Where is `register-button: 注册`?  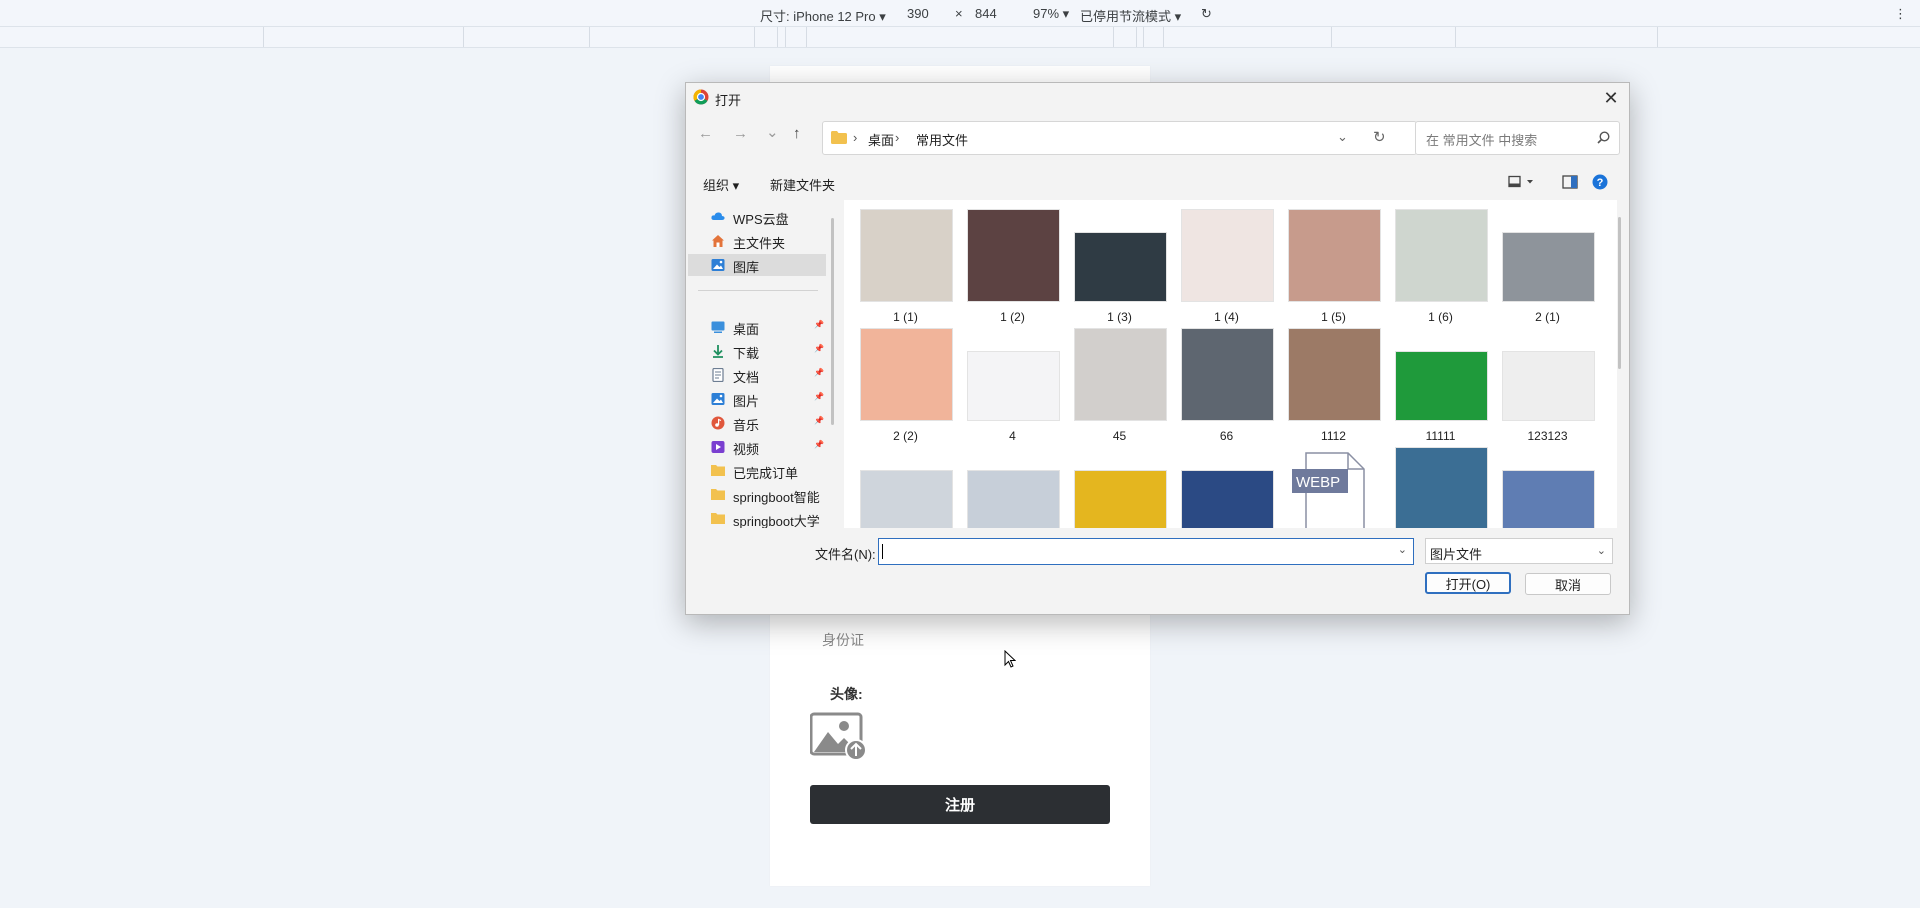 register-button: 注册 is located at coordinates (960, 804).